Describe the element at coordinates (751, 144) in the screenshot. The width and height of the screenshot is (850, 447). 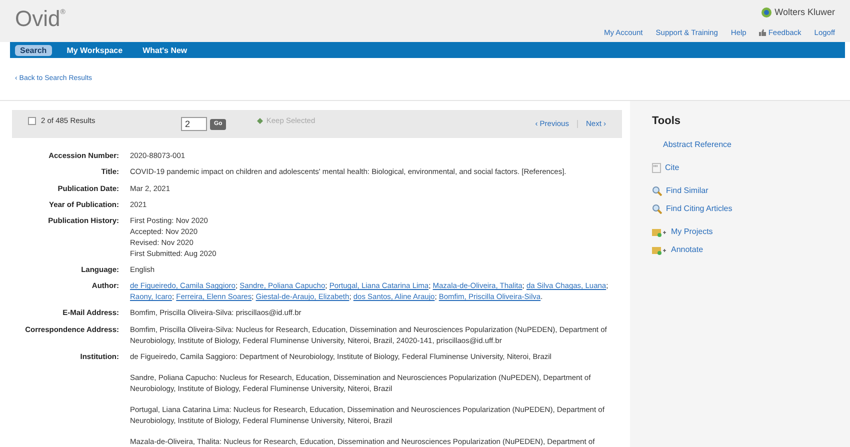
I see `tool-link: Abstract Reference` at that location.